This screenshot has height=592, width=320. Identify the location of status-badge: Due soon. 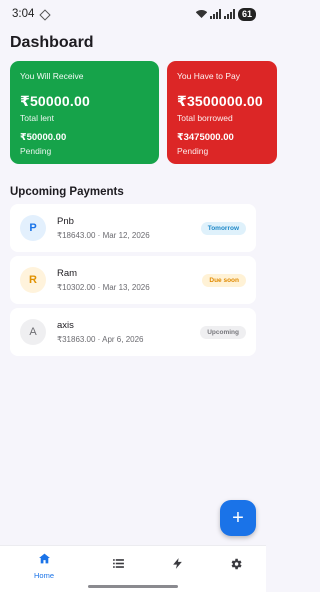
(224, 280).